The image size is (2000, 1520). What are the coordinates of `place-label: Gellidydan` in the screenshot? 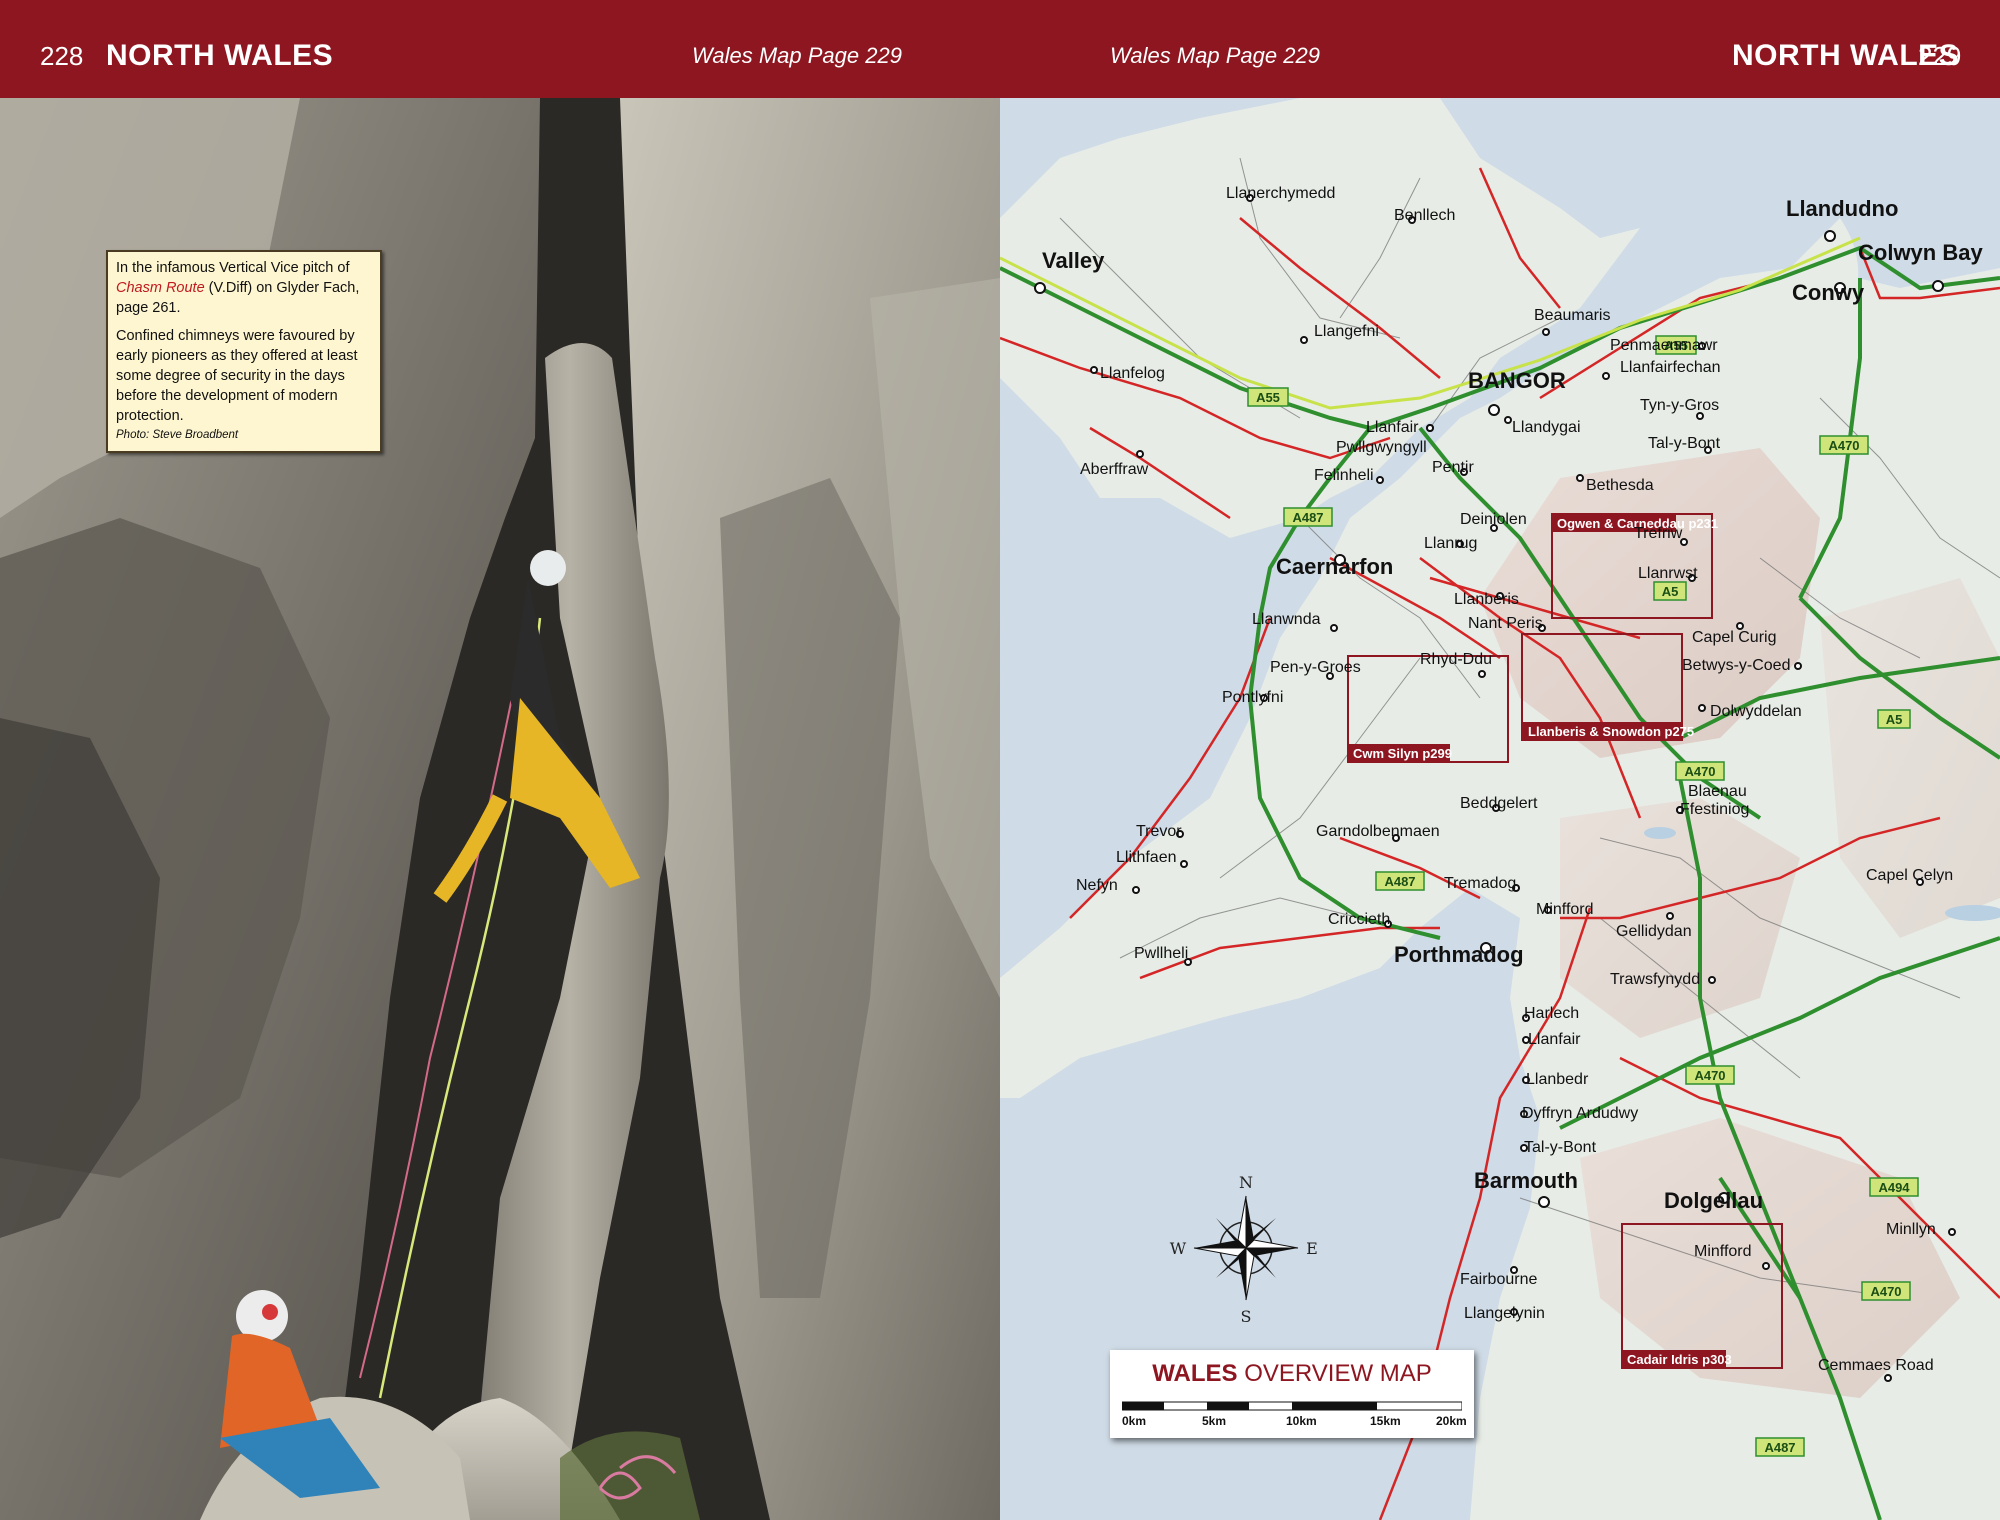 It's located at (1654, 931).